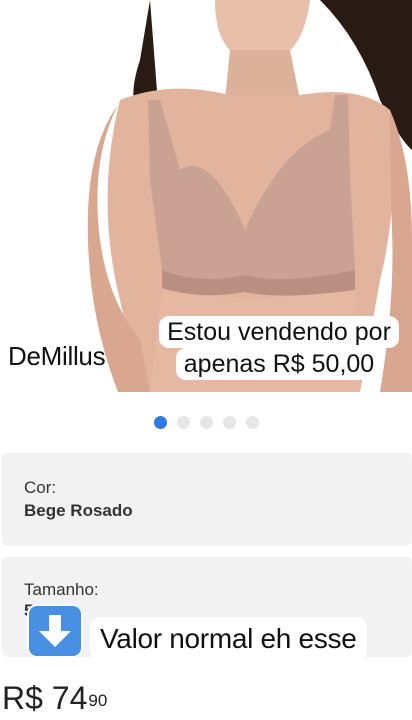 The height and width of the screenshot is (720, 412). Describe the element at coordinates (40, 487) in the screenshot. I see `color-label: Cor:` at that location.